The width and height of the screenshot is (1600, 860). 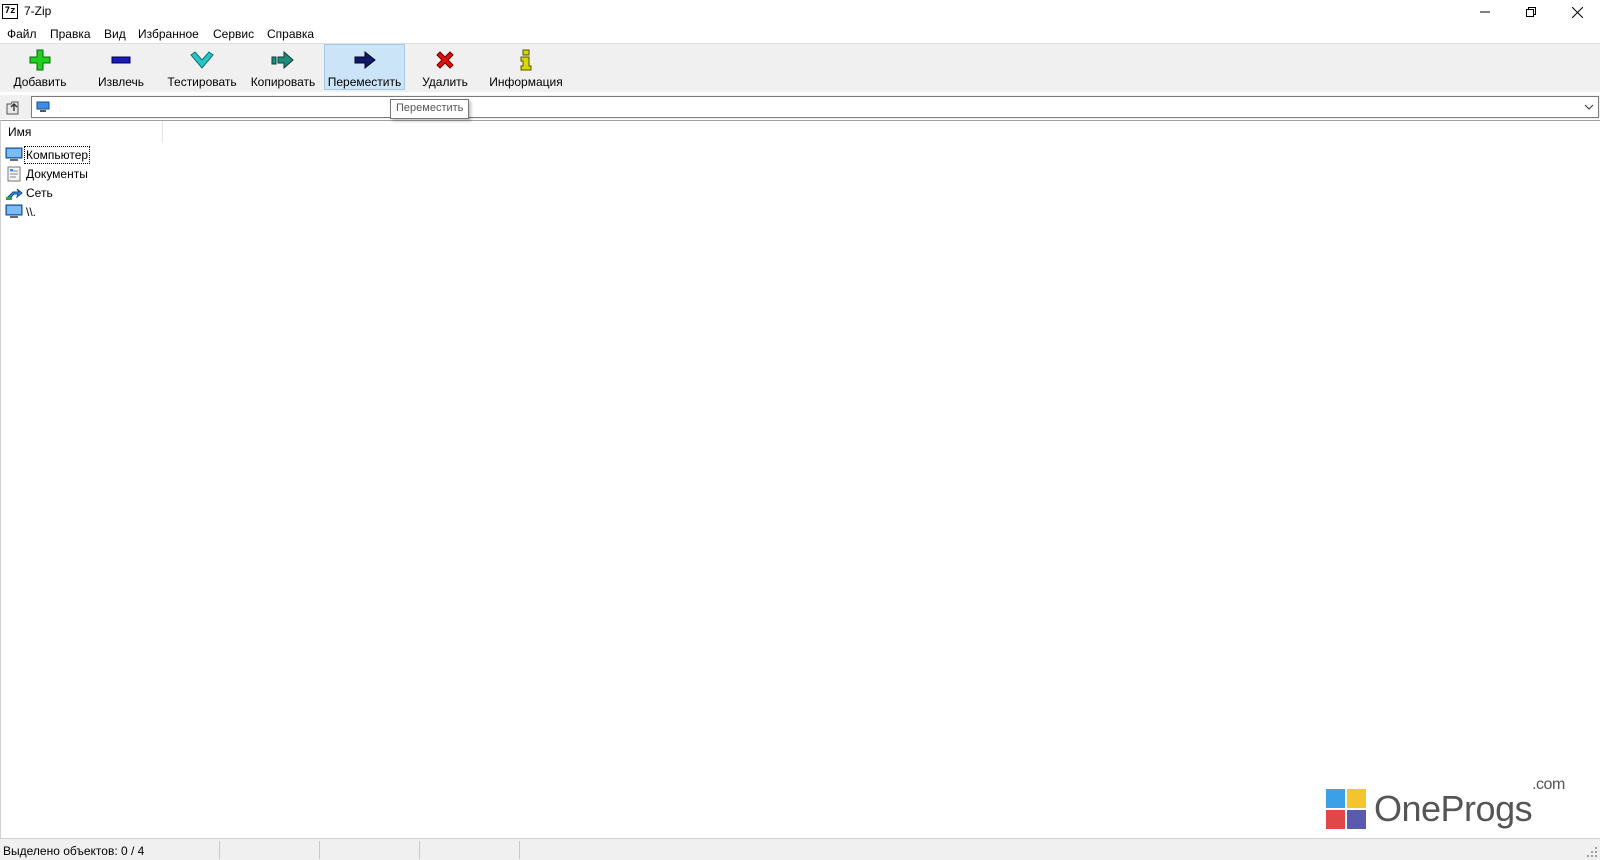 I want to click on list-item: \\., so click(x=21, y=211).